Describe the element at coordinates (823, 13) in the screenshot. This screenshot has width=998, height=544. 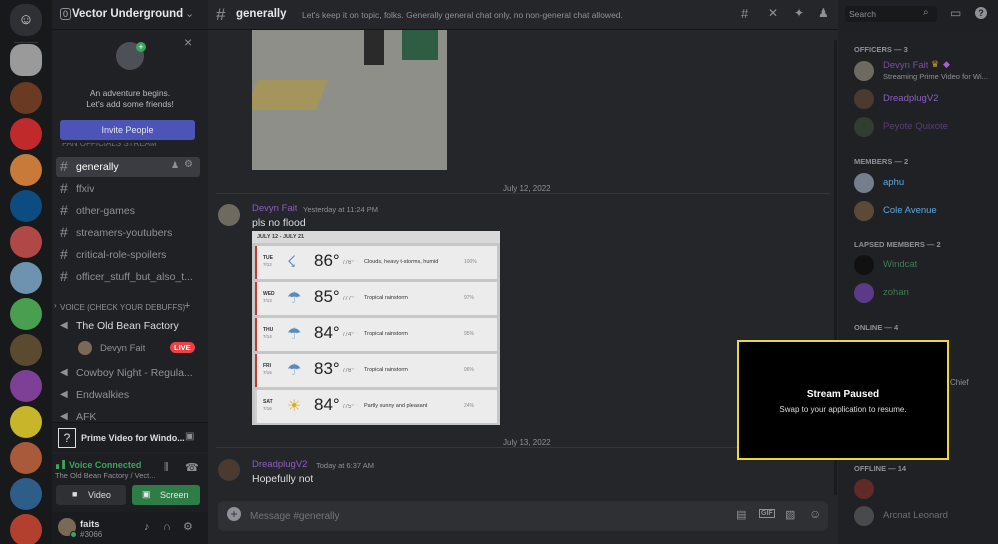
I see `member-list-icon: ♟` at that location.